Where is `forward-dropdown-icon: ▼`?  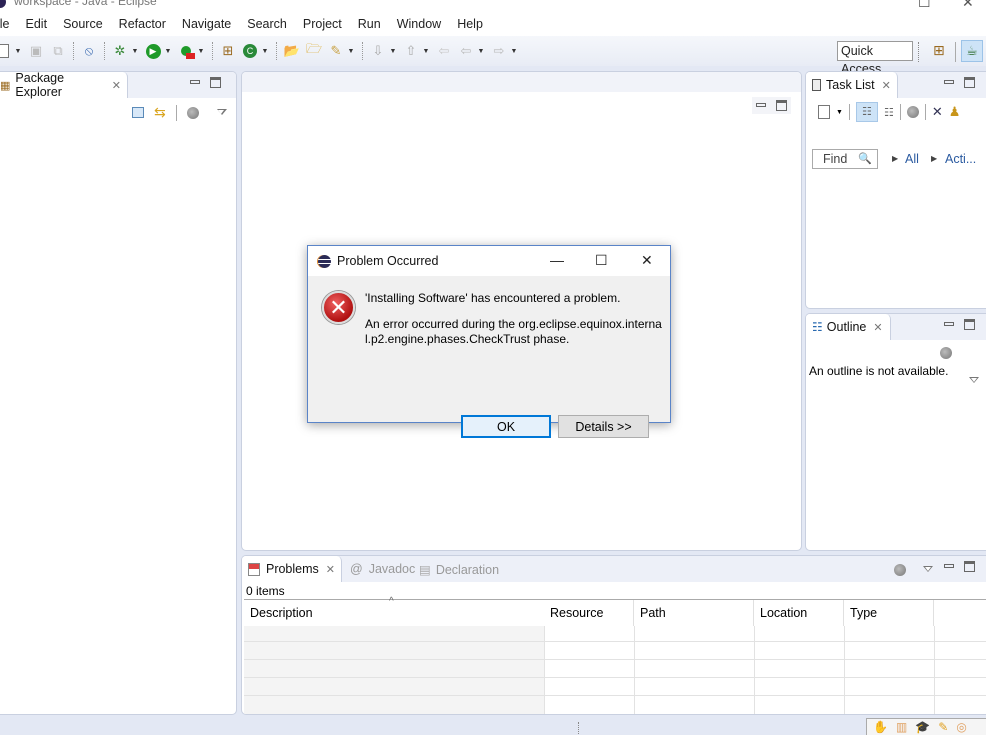 forward-dropdown-icon: ▼ is located at coordinates (514, 51).